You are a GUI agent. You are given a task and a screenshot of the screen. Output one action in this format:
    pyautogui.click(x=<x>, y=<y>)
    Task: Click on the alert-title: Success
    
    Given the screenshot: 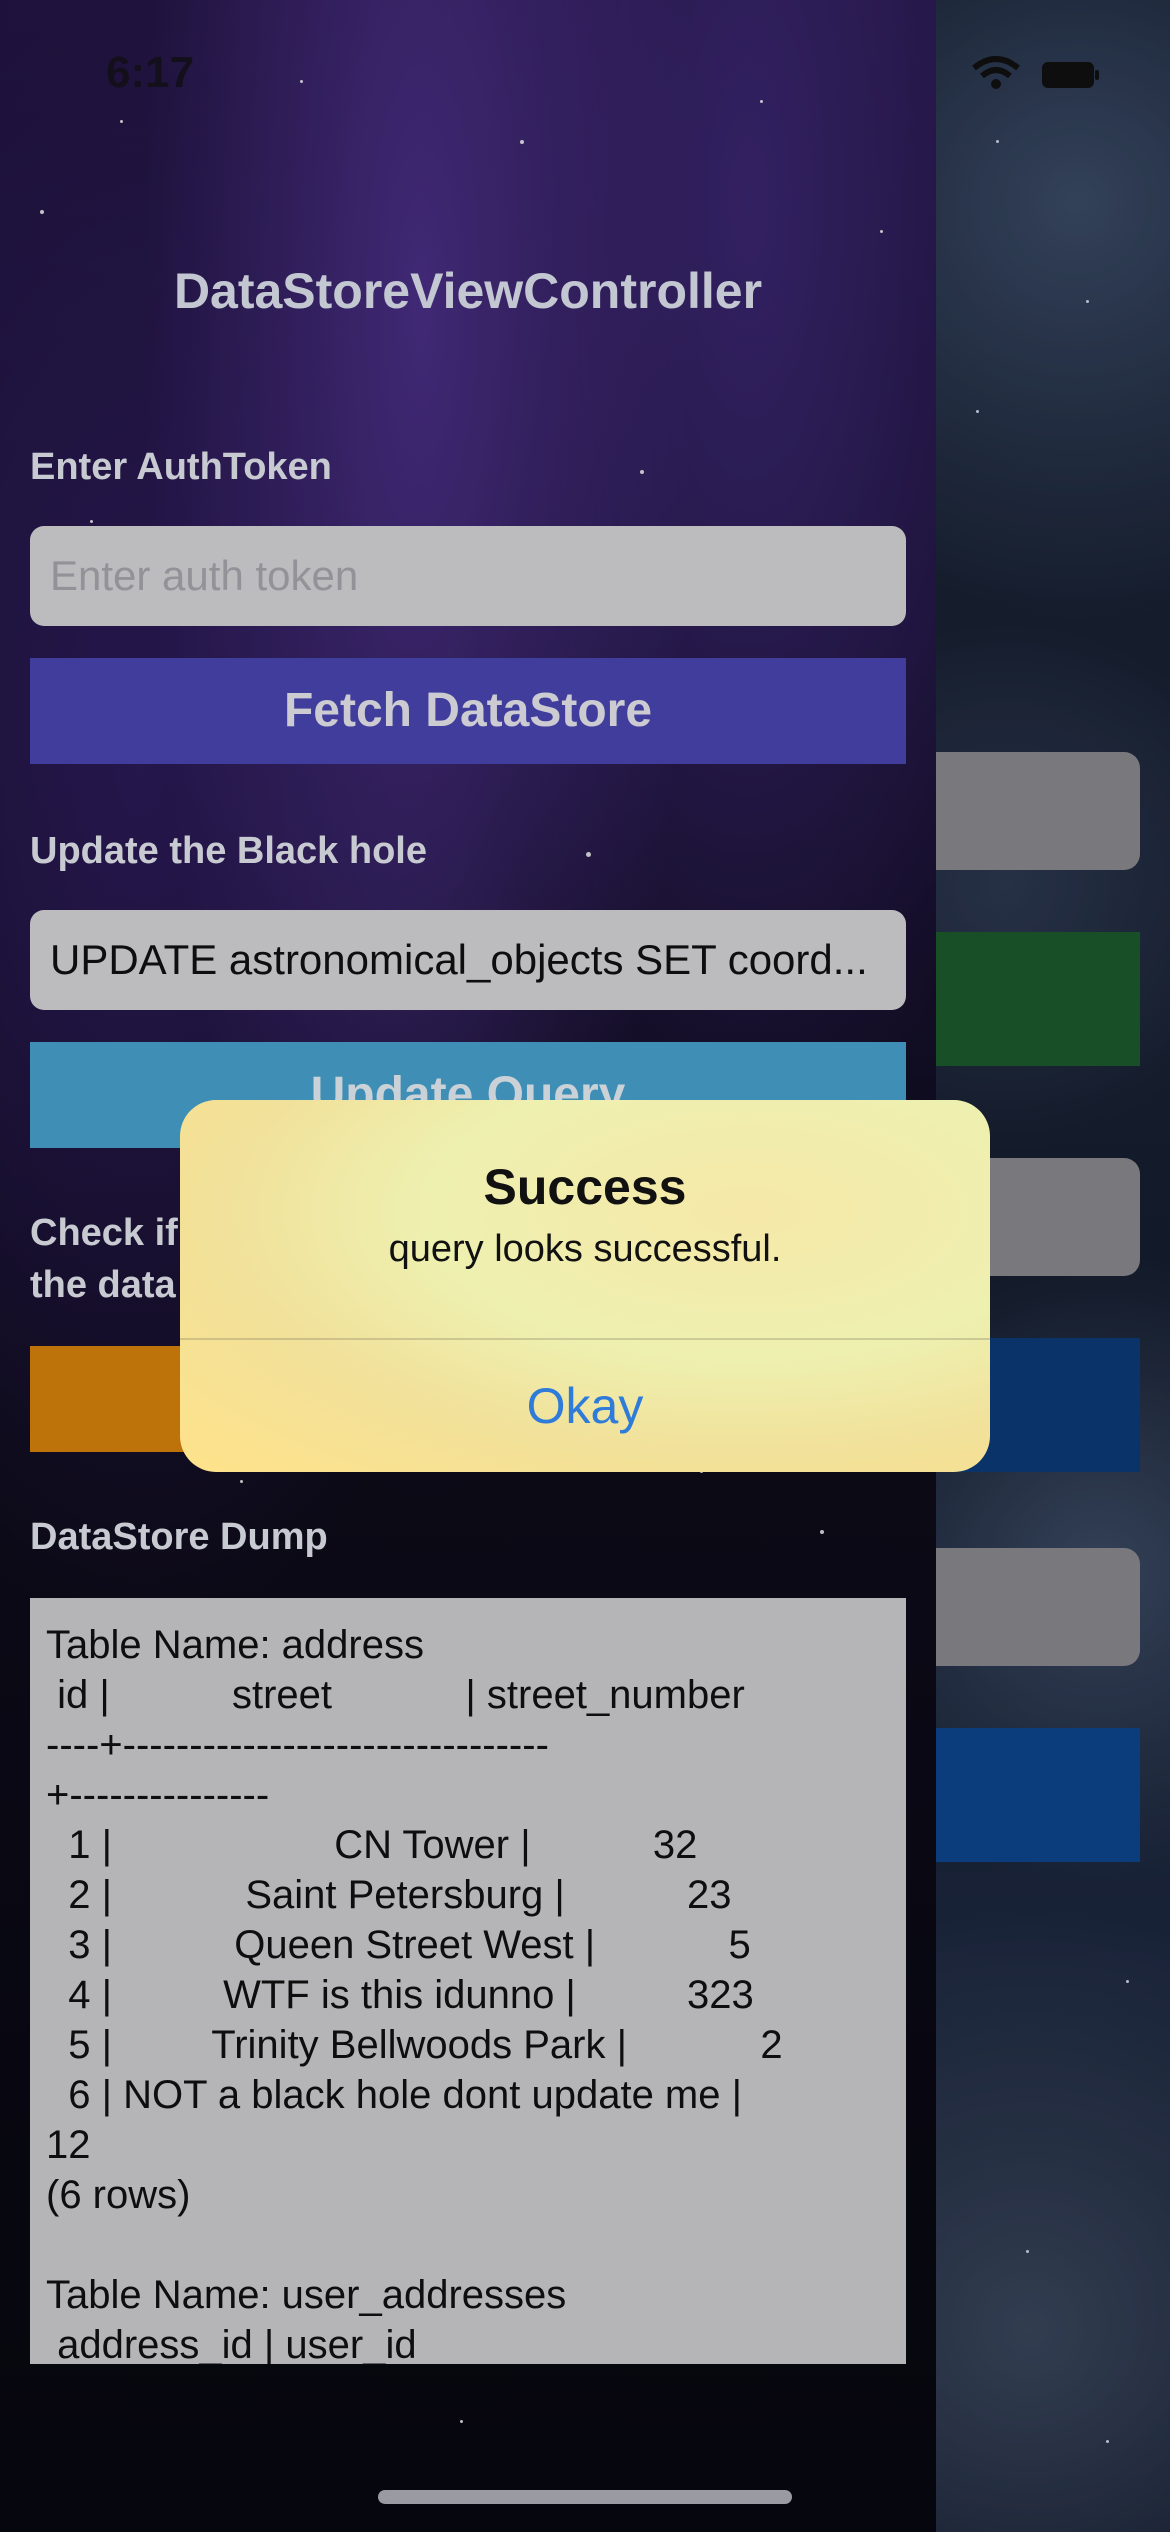 What is the action you would take?
    pyautogui.click(x=585, y=1187)
    